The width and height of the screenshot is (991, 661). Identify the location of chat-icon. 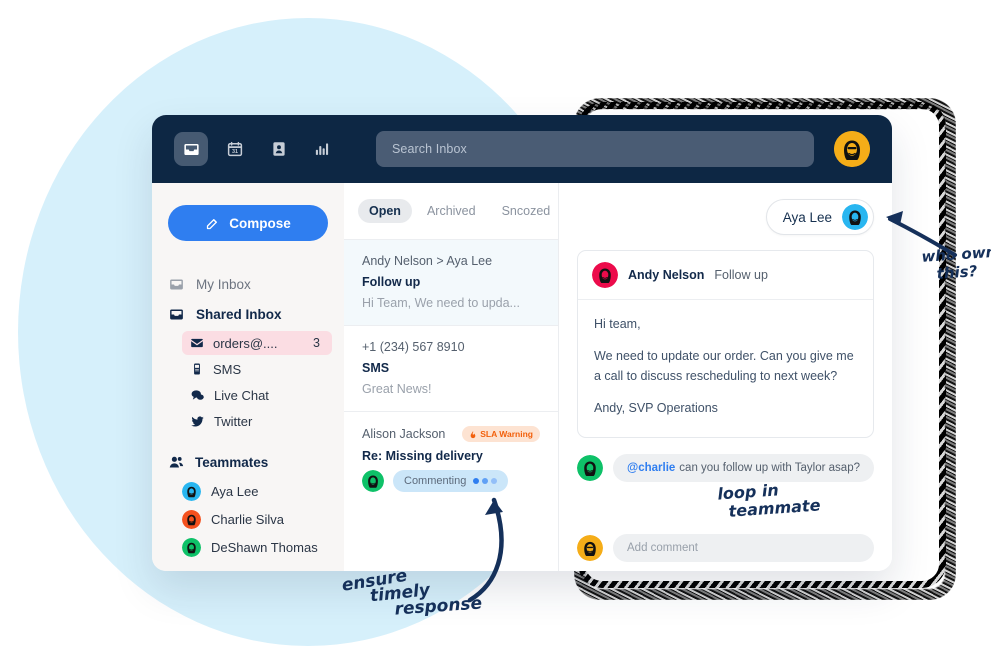
(197, 394).